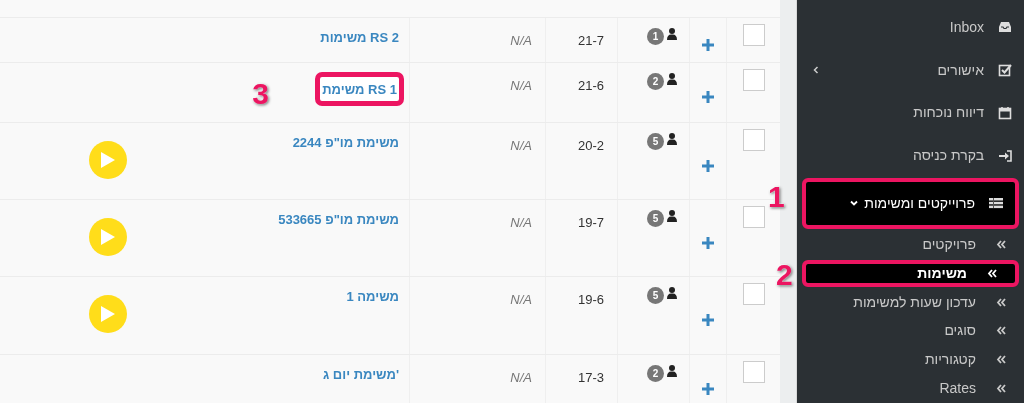 Image resolution: width=1024 pixels, height=403 pixels. Describe the element at coordinates (948, 156) in the screenshot. I see `sidebar-label: בקרת כניסה` at that location.